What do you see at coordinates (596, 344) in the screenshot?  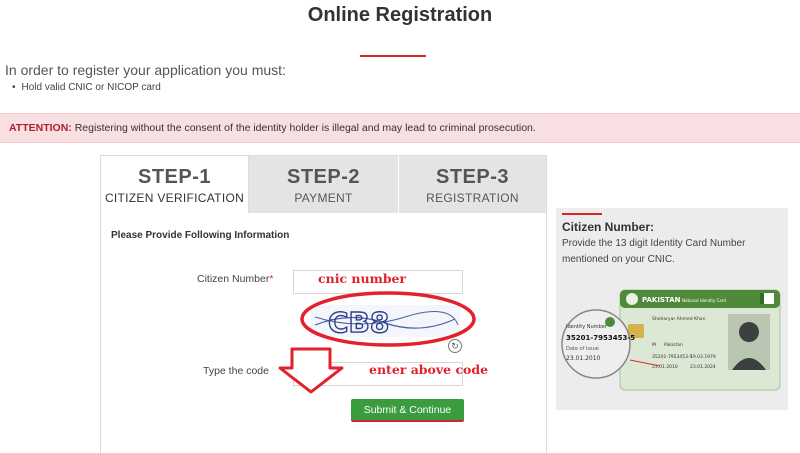 I see `magnifier-circle` at bounding box center [596, 344].